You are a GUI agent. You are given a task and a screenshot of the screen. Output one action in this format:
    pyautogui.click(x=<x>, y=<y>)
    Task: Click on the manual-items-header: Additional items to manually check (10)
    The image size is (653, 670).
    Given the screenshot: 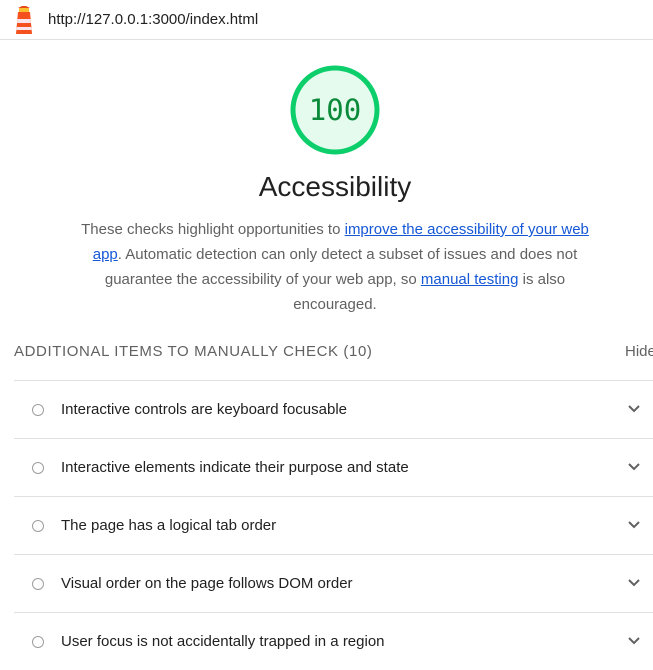 What is the action you would take?
    pyautogui.click(x=193, y=351)
    